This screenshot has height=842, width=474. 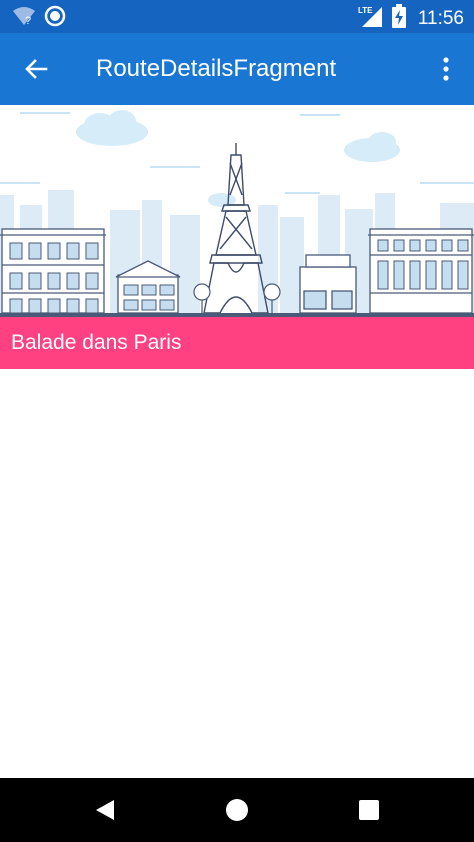 I want to click on system-nav-bar, so click(x=237, y=810).